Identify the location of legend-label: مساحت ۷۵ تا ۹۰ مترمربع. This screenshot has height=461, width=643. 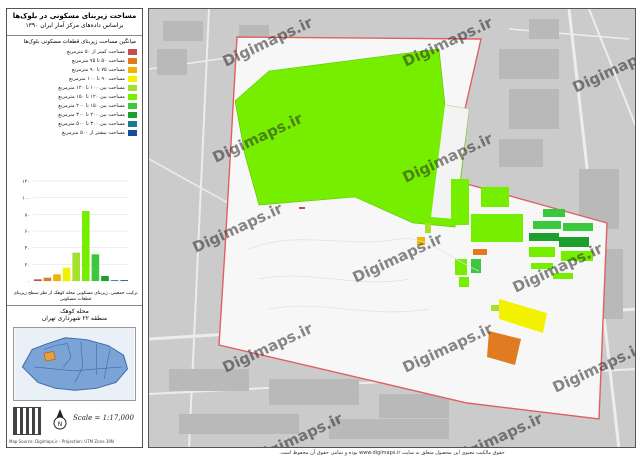
(98, 69).